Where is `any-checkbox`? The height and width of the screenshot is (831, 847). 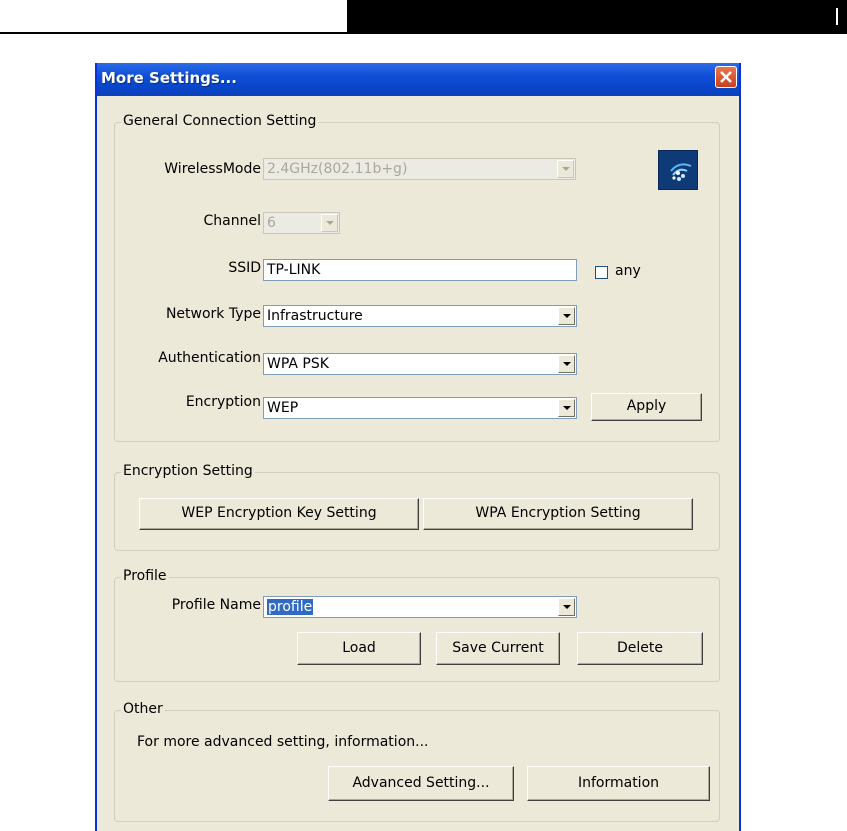 any-checkbox is located at coordinates (601, 272).